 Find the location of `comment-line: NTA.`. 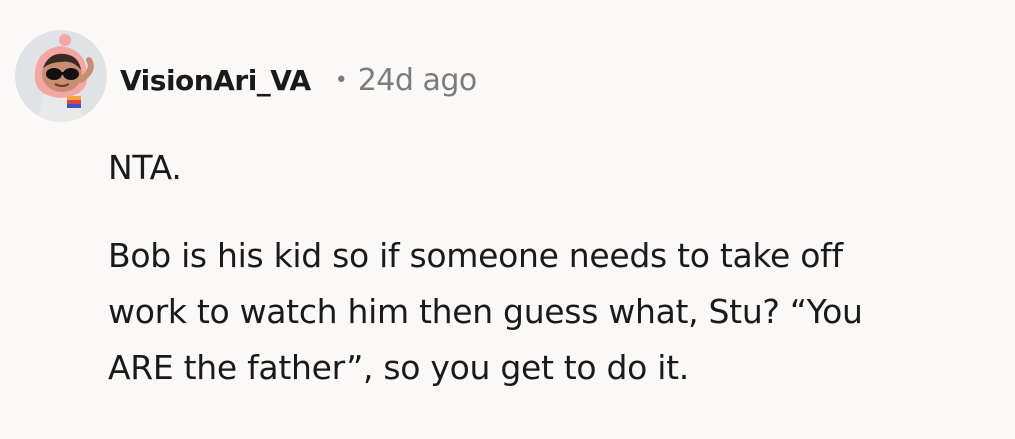

comment-line: NTA. is located at coordinates (145, 167).